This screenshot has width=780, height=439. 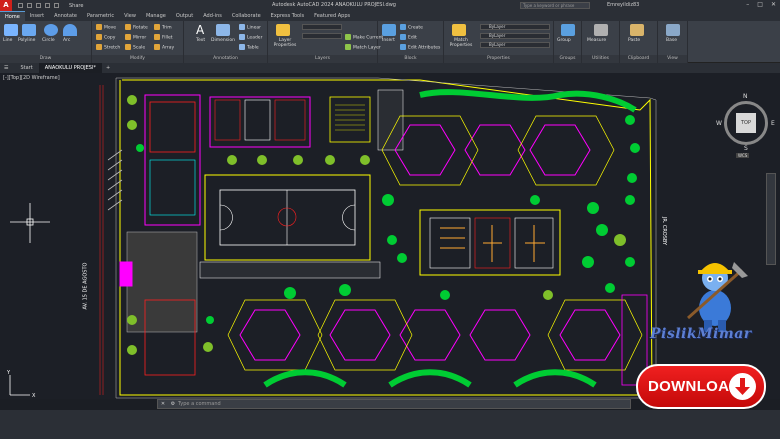 What do you see at coordinates (322, 59) in the screenshot?
I see `layers-group-label: Layers` at bounding box center [322, 59].